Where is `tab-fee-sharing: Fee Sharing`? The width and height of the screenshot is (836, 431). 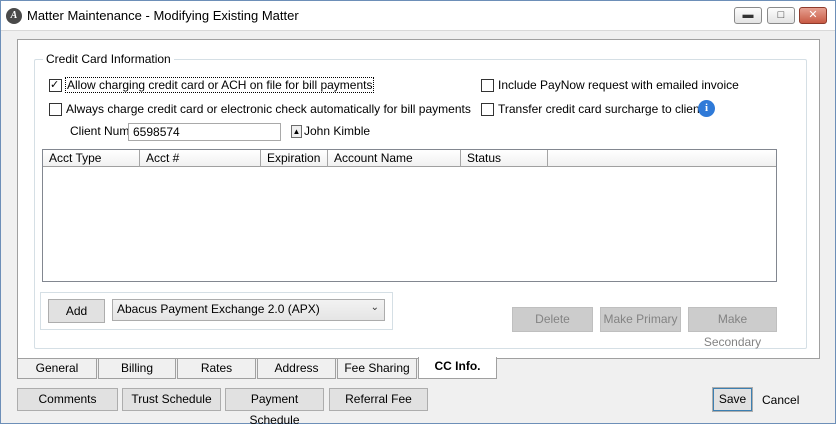
tab-fee-sharing: Fee Sharing is located at coordinates (377, 369).